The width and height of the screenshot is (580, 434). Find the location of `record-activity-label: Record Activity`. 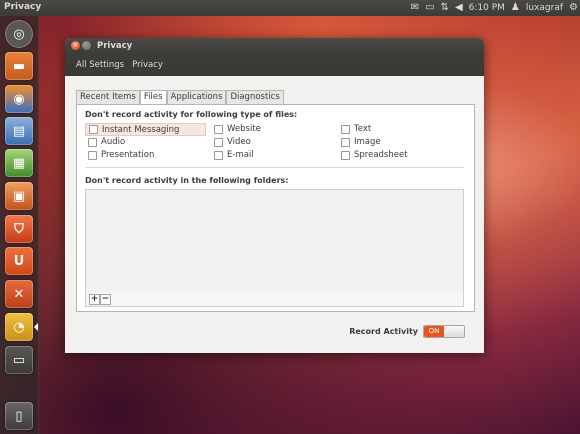

record-activity-label: Record Activity is located at coordinates (383, 331).